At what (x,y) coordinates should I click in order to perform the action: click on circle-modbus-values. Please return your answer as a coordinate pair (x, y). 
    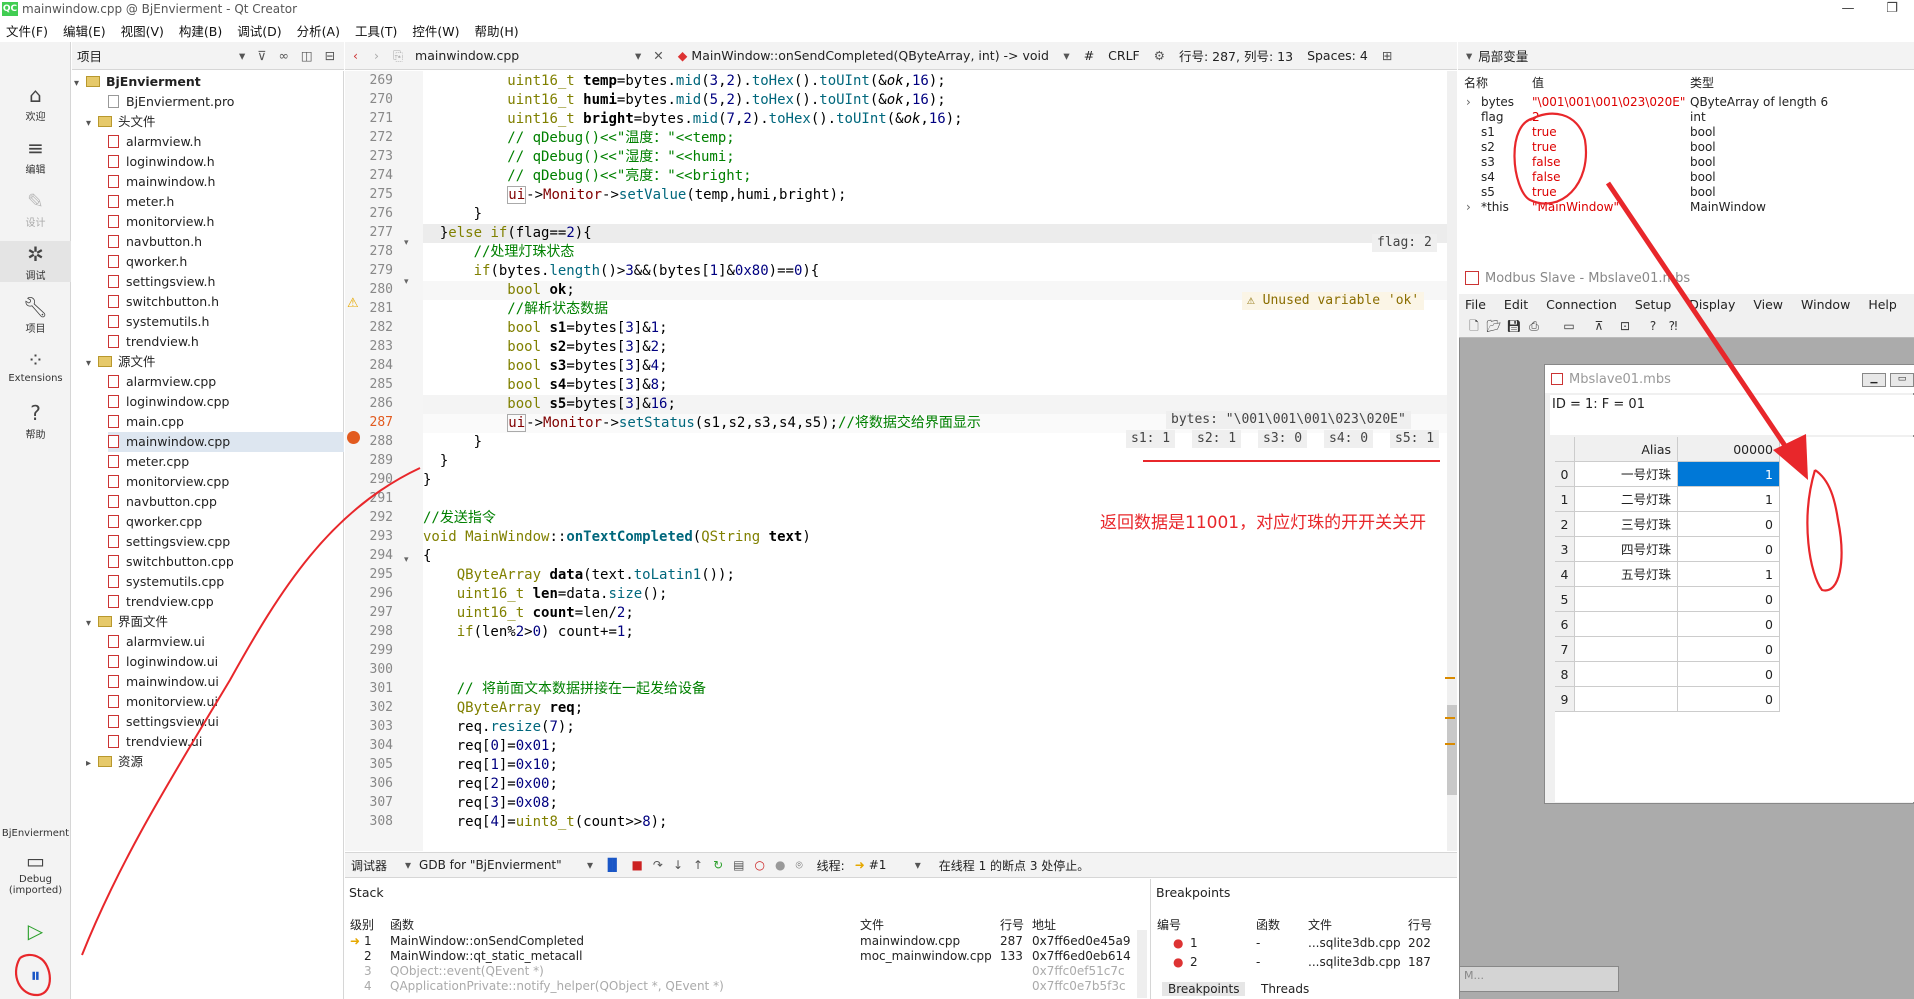
    Looking at the image, I should click on (1824, 530).